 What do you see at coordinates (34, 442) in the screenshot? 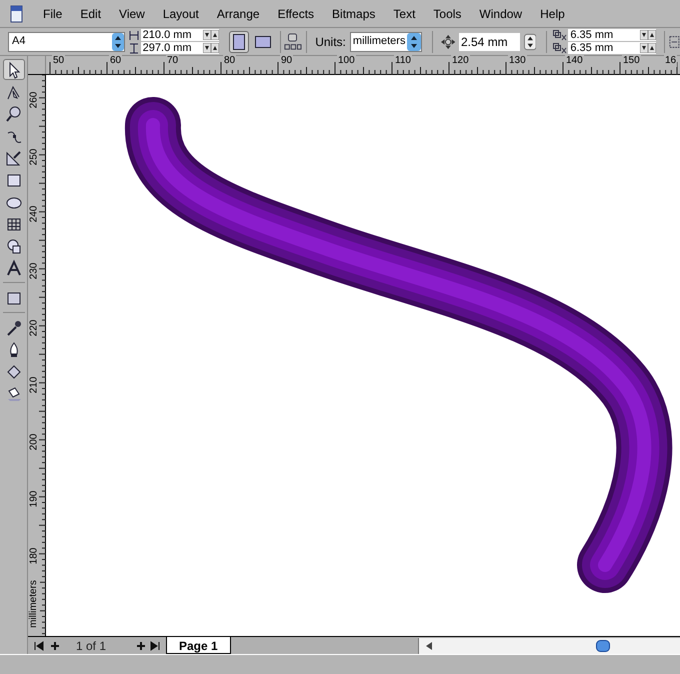
I see `ruler-label: 200` at bounding box center [34, 442].